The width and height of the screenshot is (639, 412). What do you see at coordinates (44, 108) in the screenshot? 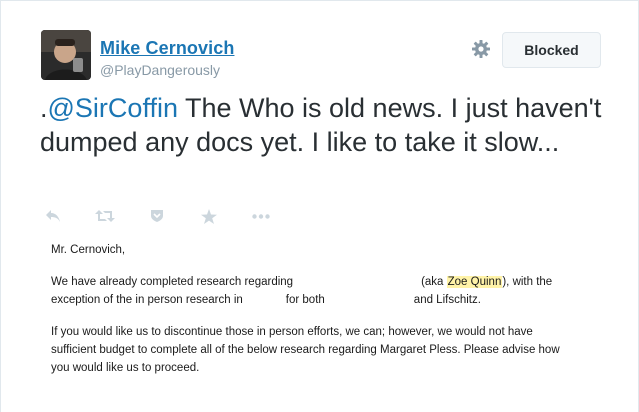
I see `tweet-prefix: .` at bounding box center [44, 108].